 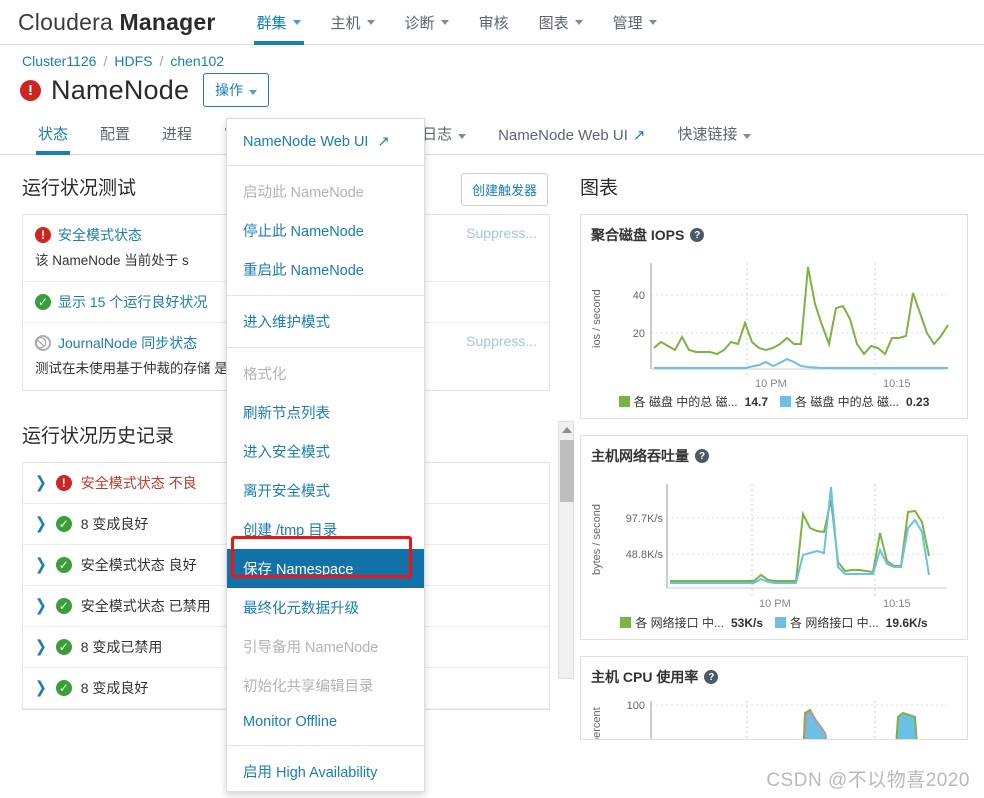 I want to click on history-row-label: 安全模式状态 良好, so click(x=138, y=564).